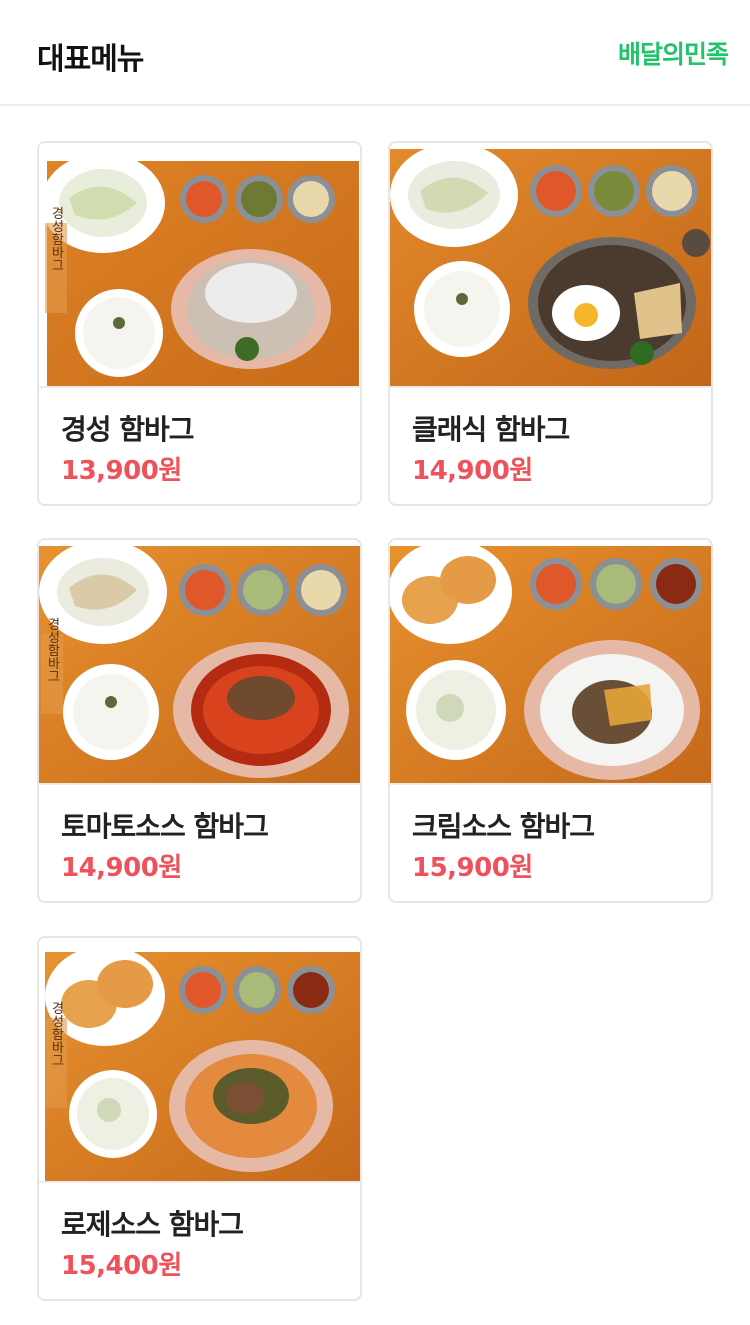  I want to click on menu-price: 15,900원, so click(472, 868).